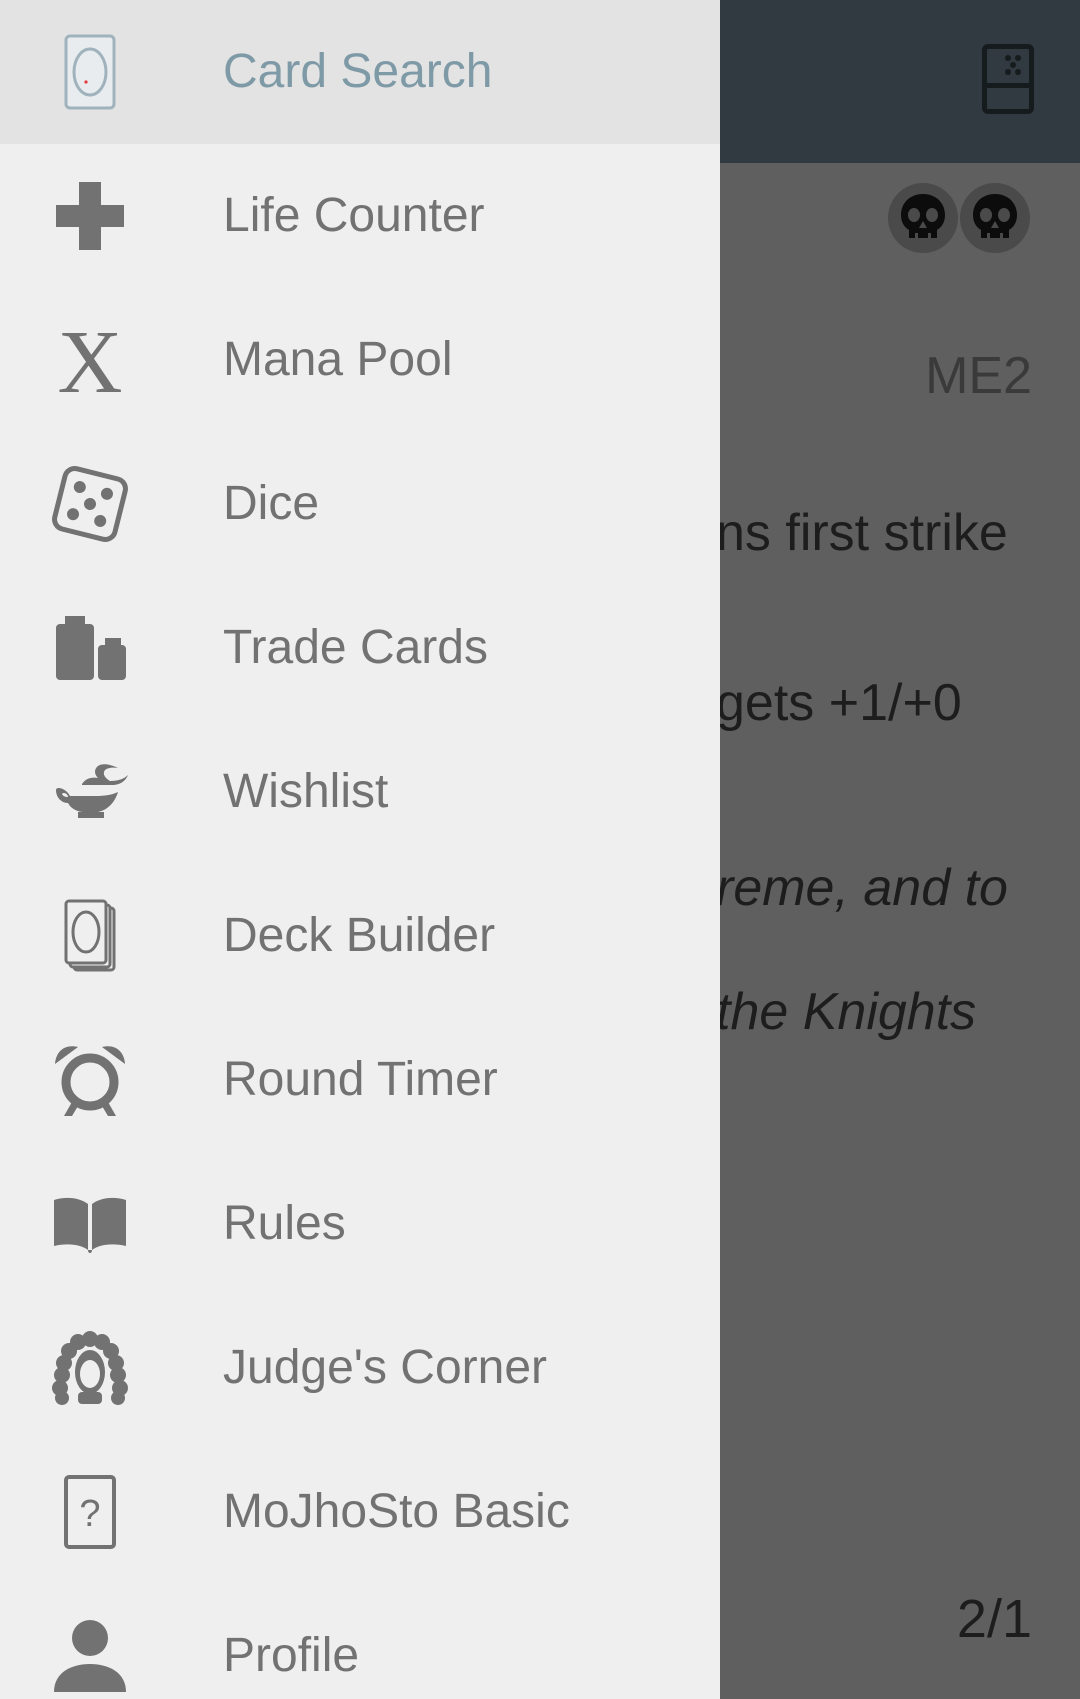 This screenshot has height=1699, width=1080. What do you see at coordinates (862, 533) in the screenshot?
I see `rules-text-line: ns first strike` at bounding box center [862, 533].